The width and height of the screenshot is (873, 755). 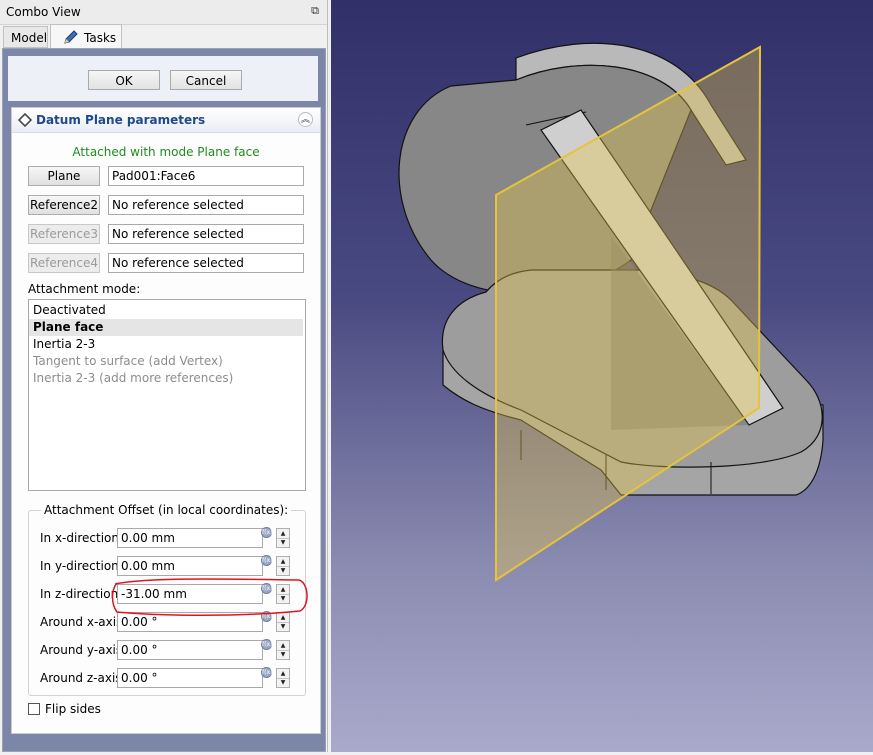 What do you see at coordinates (82, 538) in the screenshot?
I see `x-direction-label: In x-direction:` at bounding box center [82, 538].